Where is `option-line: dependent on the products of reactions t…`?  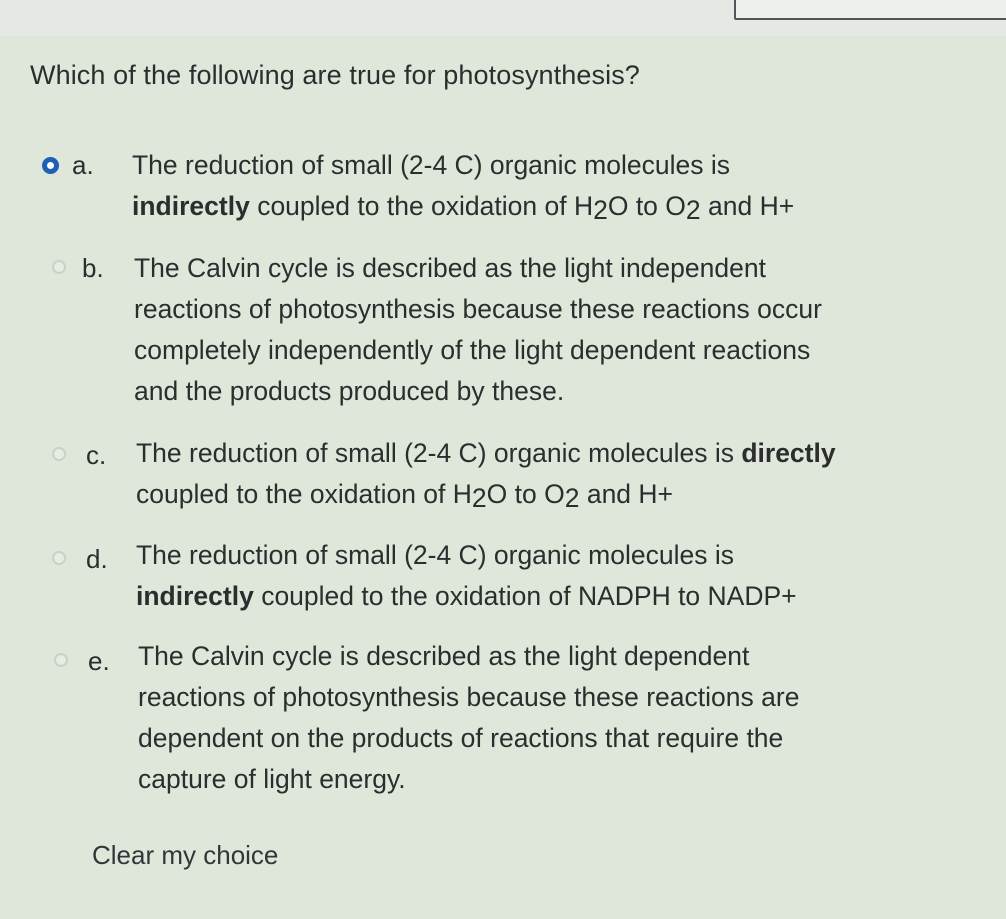 option-line: dependent on the products of reactions t… is located at coordinates (461, 738).